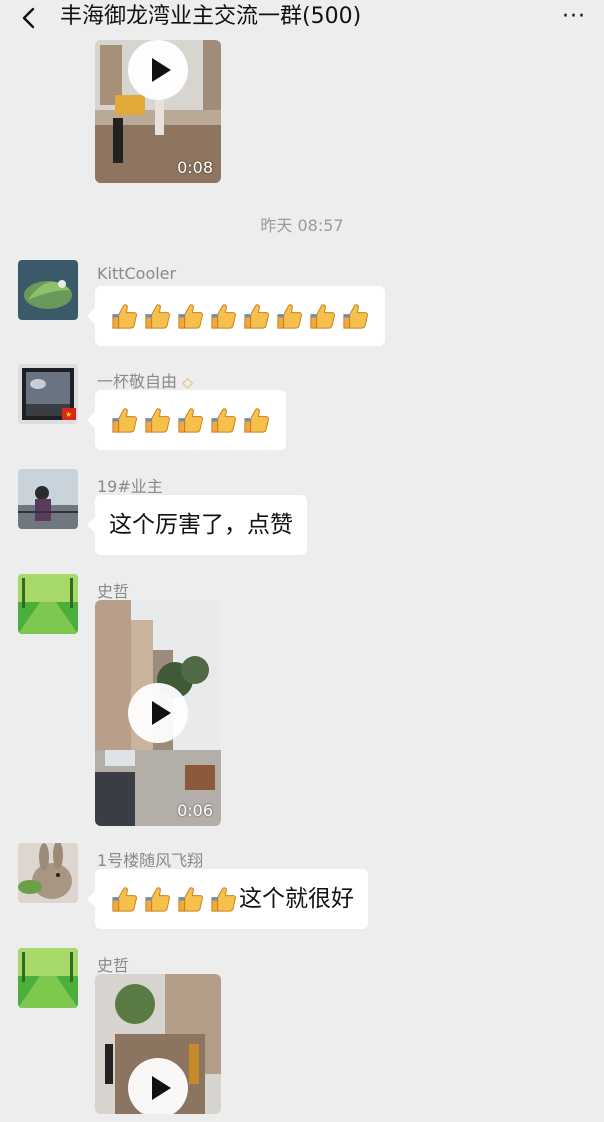  What do you see at coordinates (187, 383) in the screenshot?
I see `nickname-decoration-icon: ◇` at bounding box center [187, 383].